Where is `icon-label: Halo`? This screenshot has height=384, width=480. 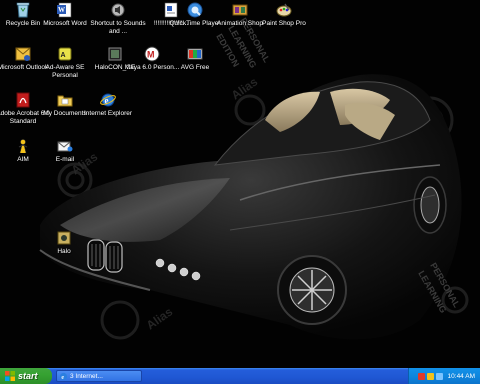
icon-label: Halo is located at coordinates (64, 251).